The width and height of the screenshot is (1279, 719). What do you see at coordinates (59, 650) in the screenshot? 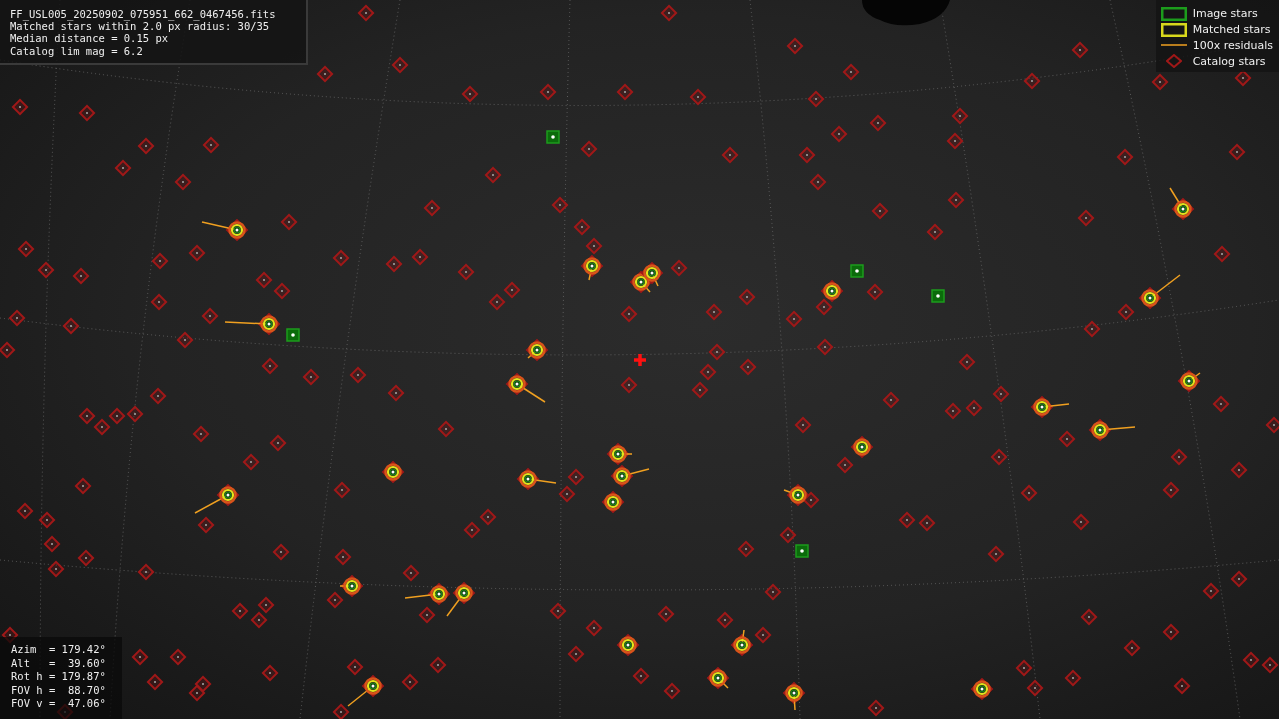
I see `pointing-text: Azim = 179.42°` at bounding box center [59, 650].